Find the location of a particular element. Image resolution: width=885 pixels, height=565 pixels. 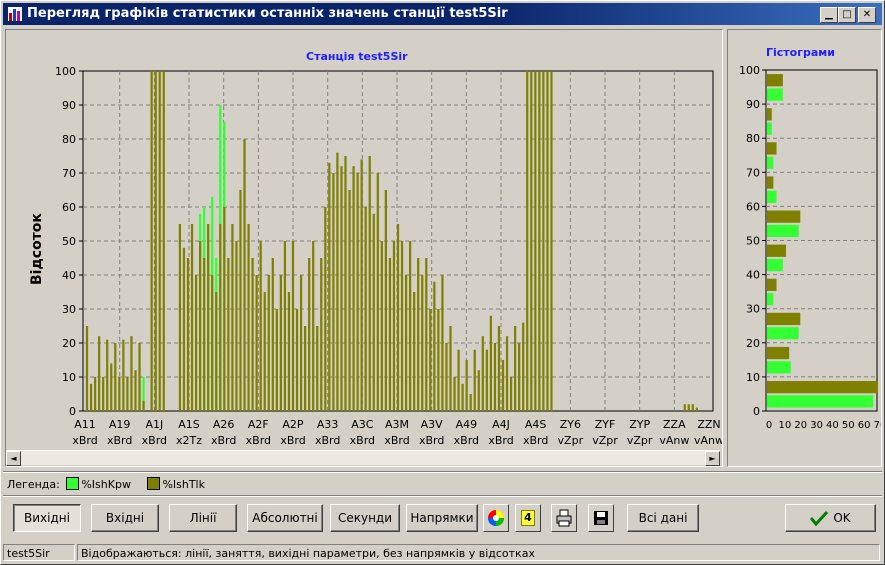

save-button is located at coordinates (601, 518).